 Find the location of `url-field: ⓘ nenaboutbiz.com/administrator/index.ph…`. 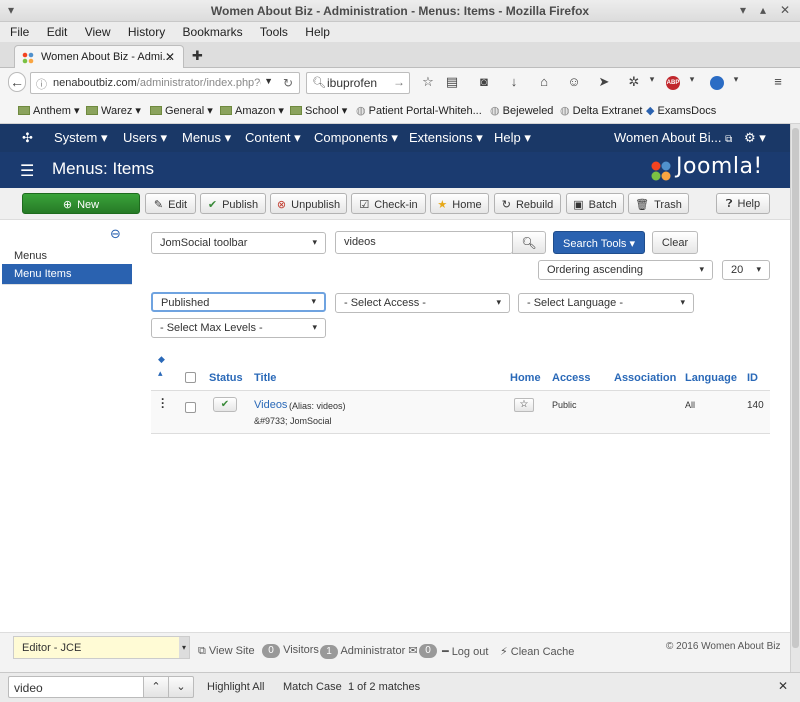

url-field: ⓘ nenaboutbiz.com/administrator/index.ph… is located at coordinates (165, 83).